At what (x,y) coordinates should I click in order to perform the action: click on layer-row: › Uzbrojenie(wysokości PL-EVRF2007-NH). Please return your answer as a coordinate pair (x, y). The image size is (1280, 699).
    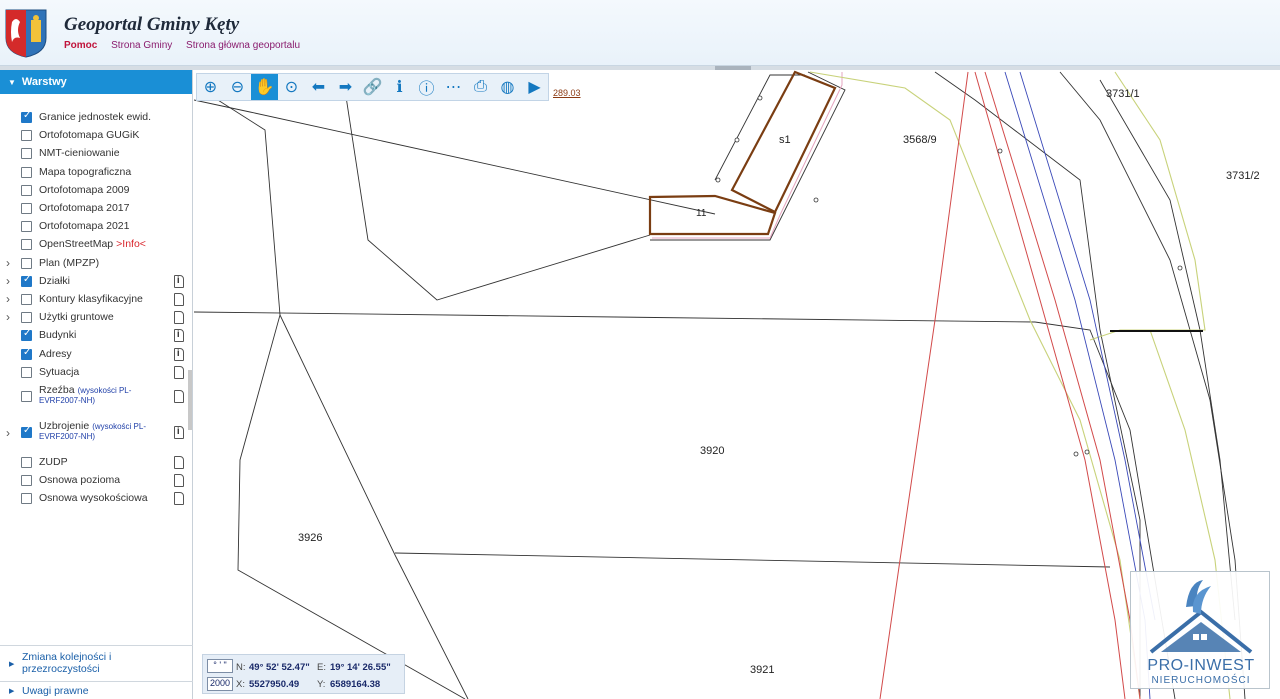
    Looking at the image, I should click on (95, 437).